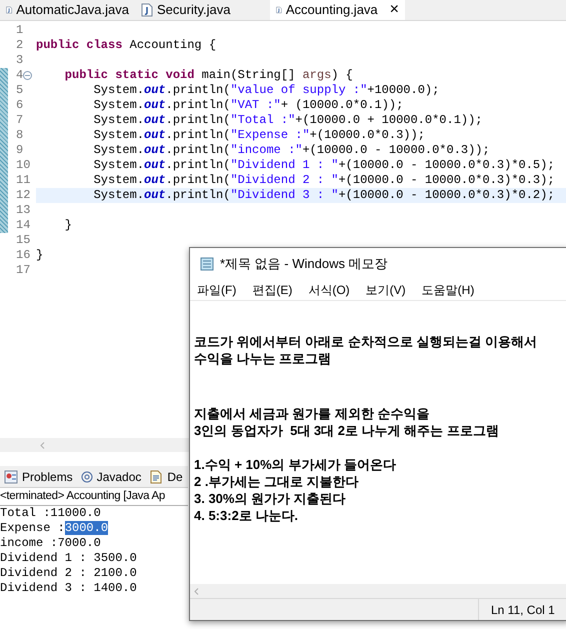 This screenshot has height=629, width=566. I want to click on line-number: 1, so click(20, 30).